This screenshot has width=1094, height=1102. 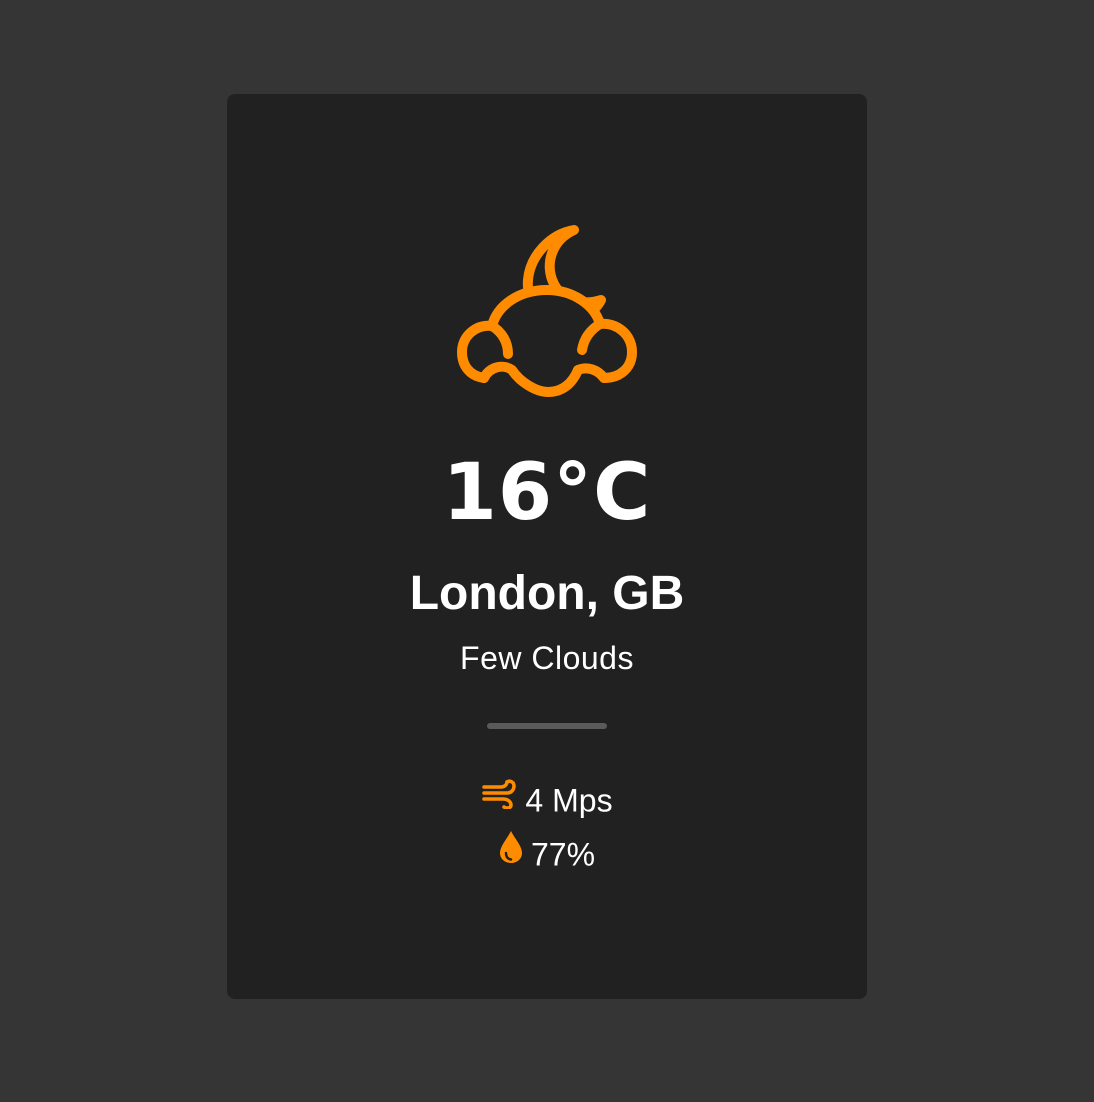 What do you see at coordinates (569, 800) in the screenshot?
I see `wind-value: 4 Mps` at bounding box center [569, 800].